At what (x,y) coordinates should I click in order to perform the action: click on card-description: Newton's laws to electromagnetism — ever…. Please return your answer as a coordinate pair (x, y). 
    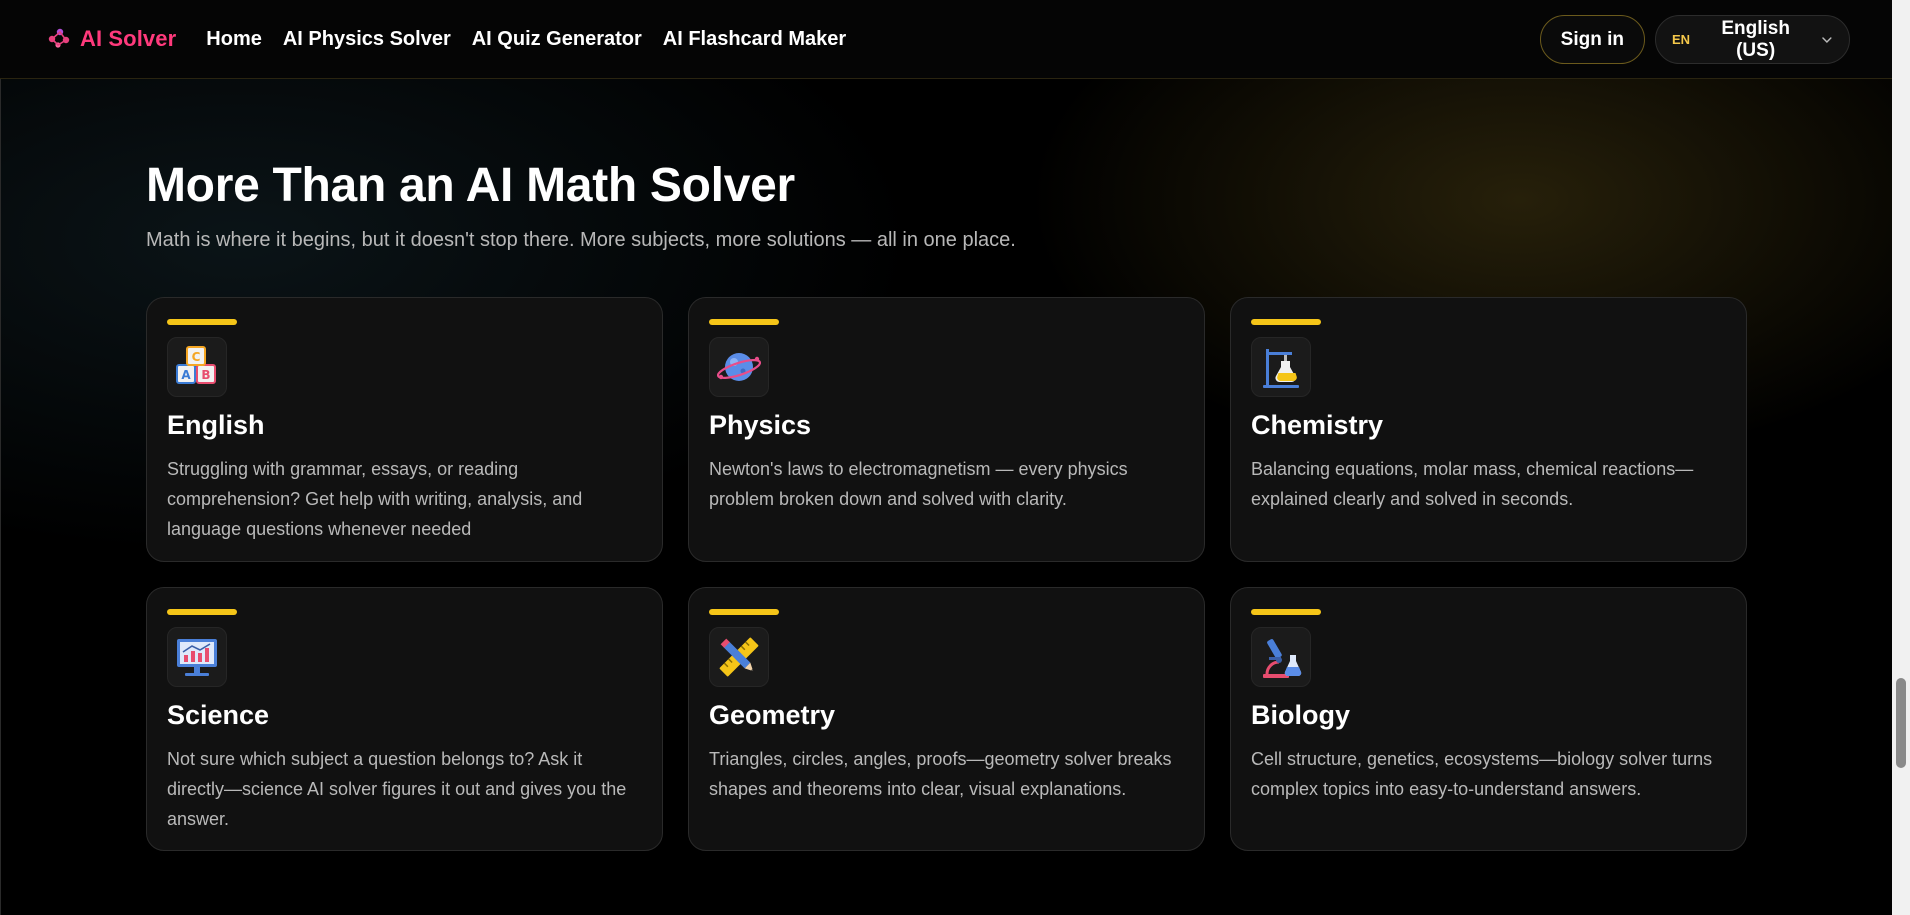
    Looking at the image, I should click on (918, 484).